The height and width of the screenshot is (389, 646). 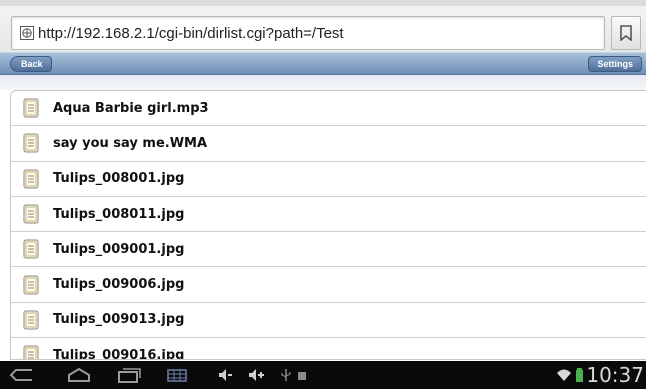 What do you see at coordinates (328, 250) in the screenshot?
I see `list-item: Tulips_009001.jpg` at bounding box center [328, 250].